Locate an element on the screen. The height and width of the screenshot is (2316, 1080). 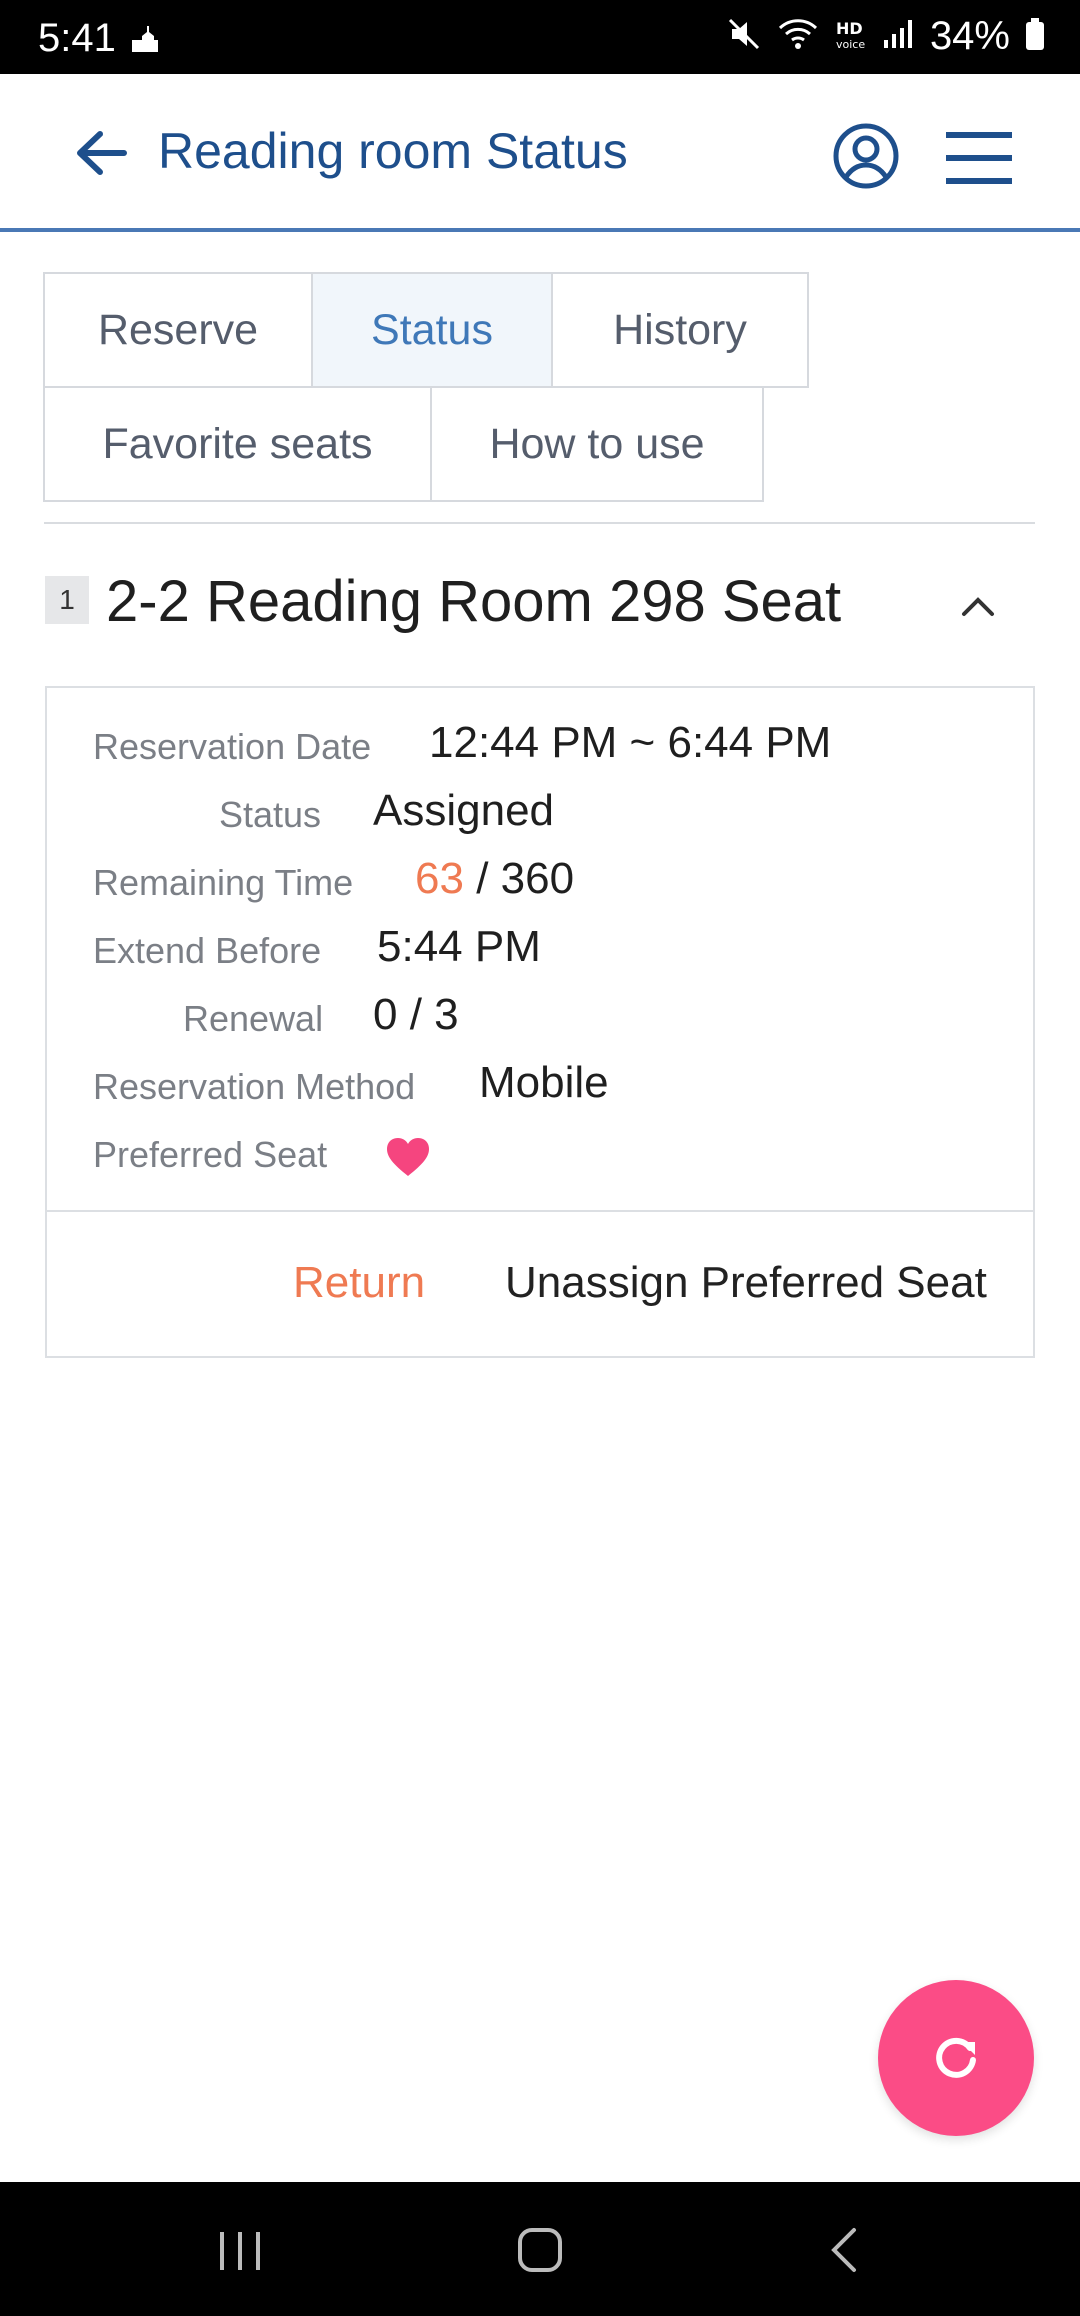
remaining-time-total: / 360 is located at coordinates (525, 878).